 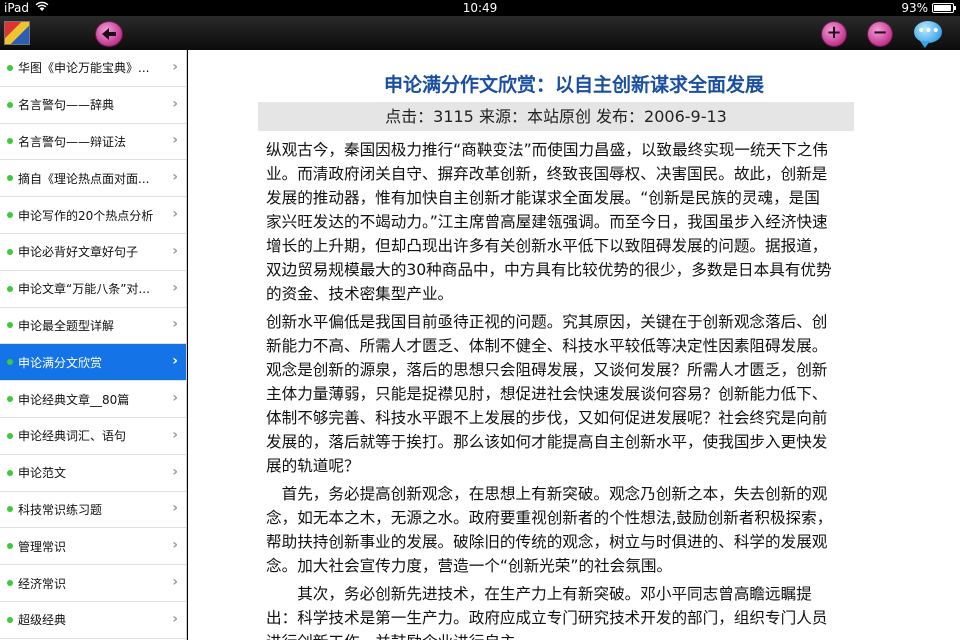 I want to click on sidebar-item: 名言警句——辩证法 ›, so click(x=93, y=142).